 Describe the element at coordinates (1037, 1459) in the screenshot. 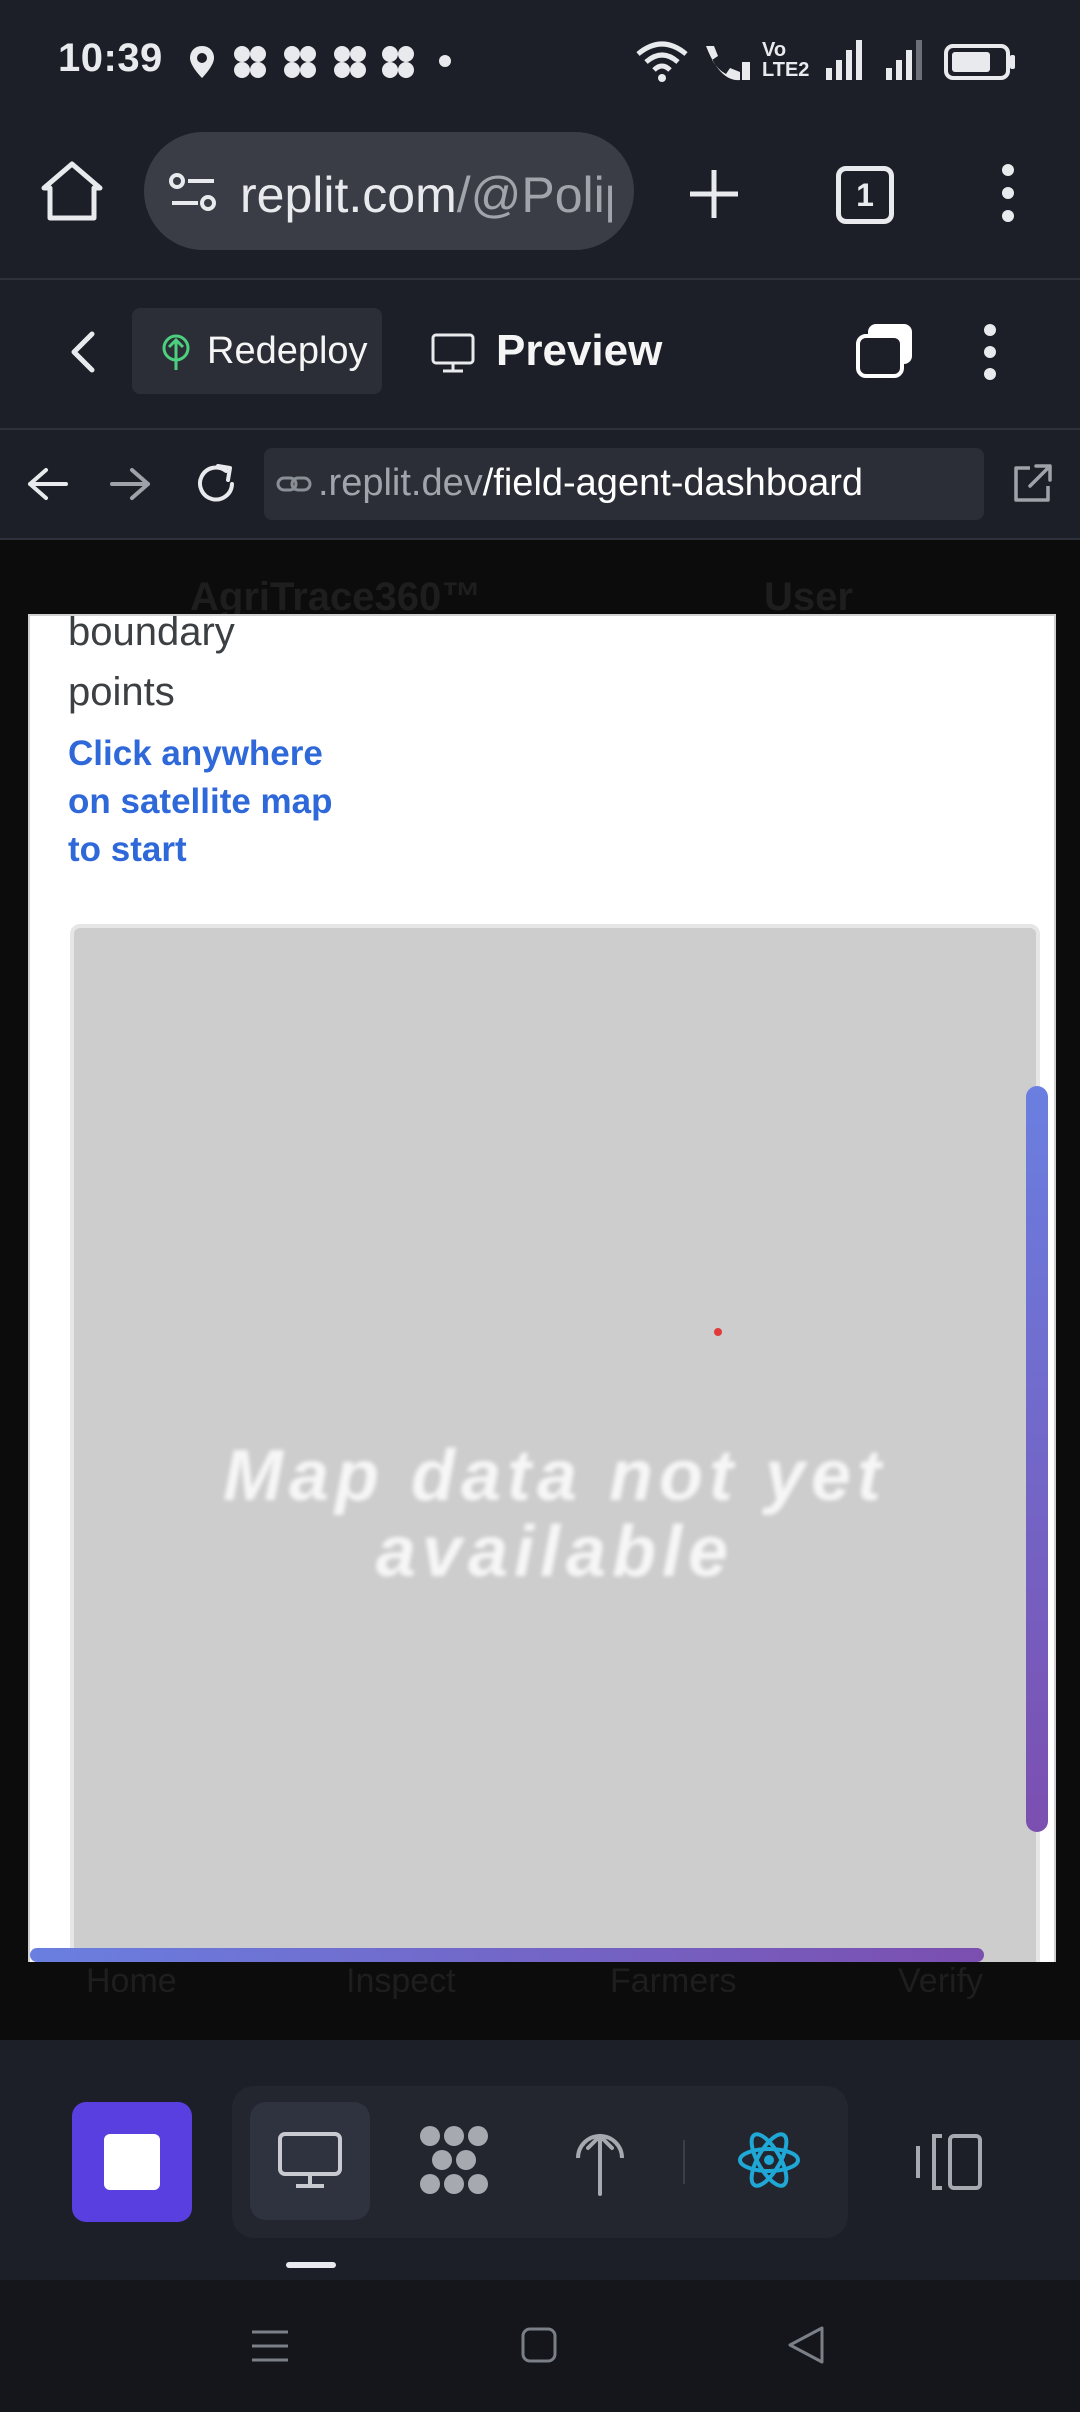

I see `vertical-scrollbar` at that location.